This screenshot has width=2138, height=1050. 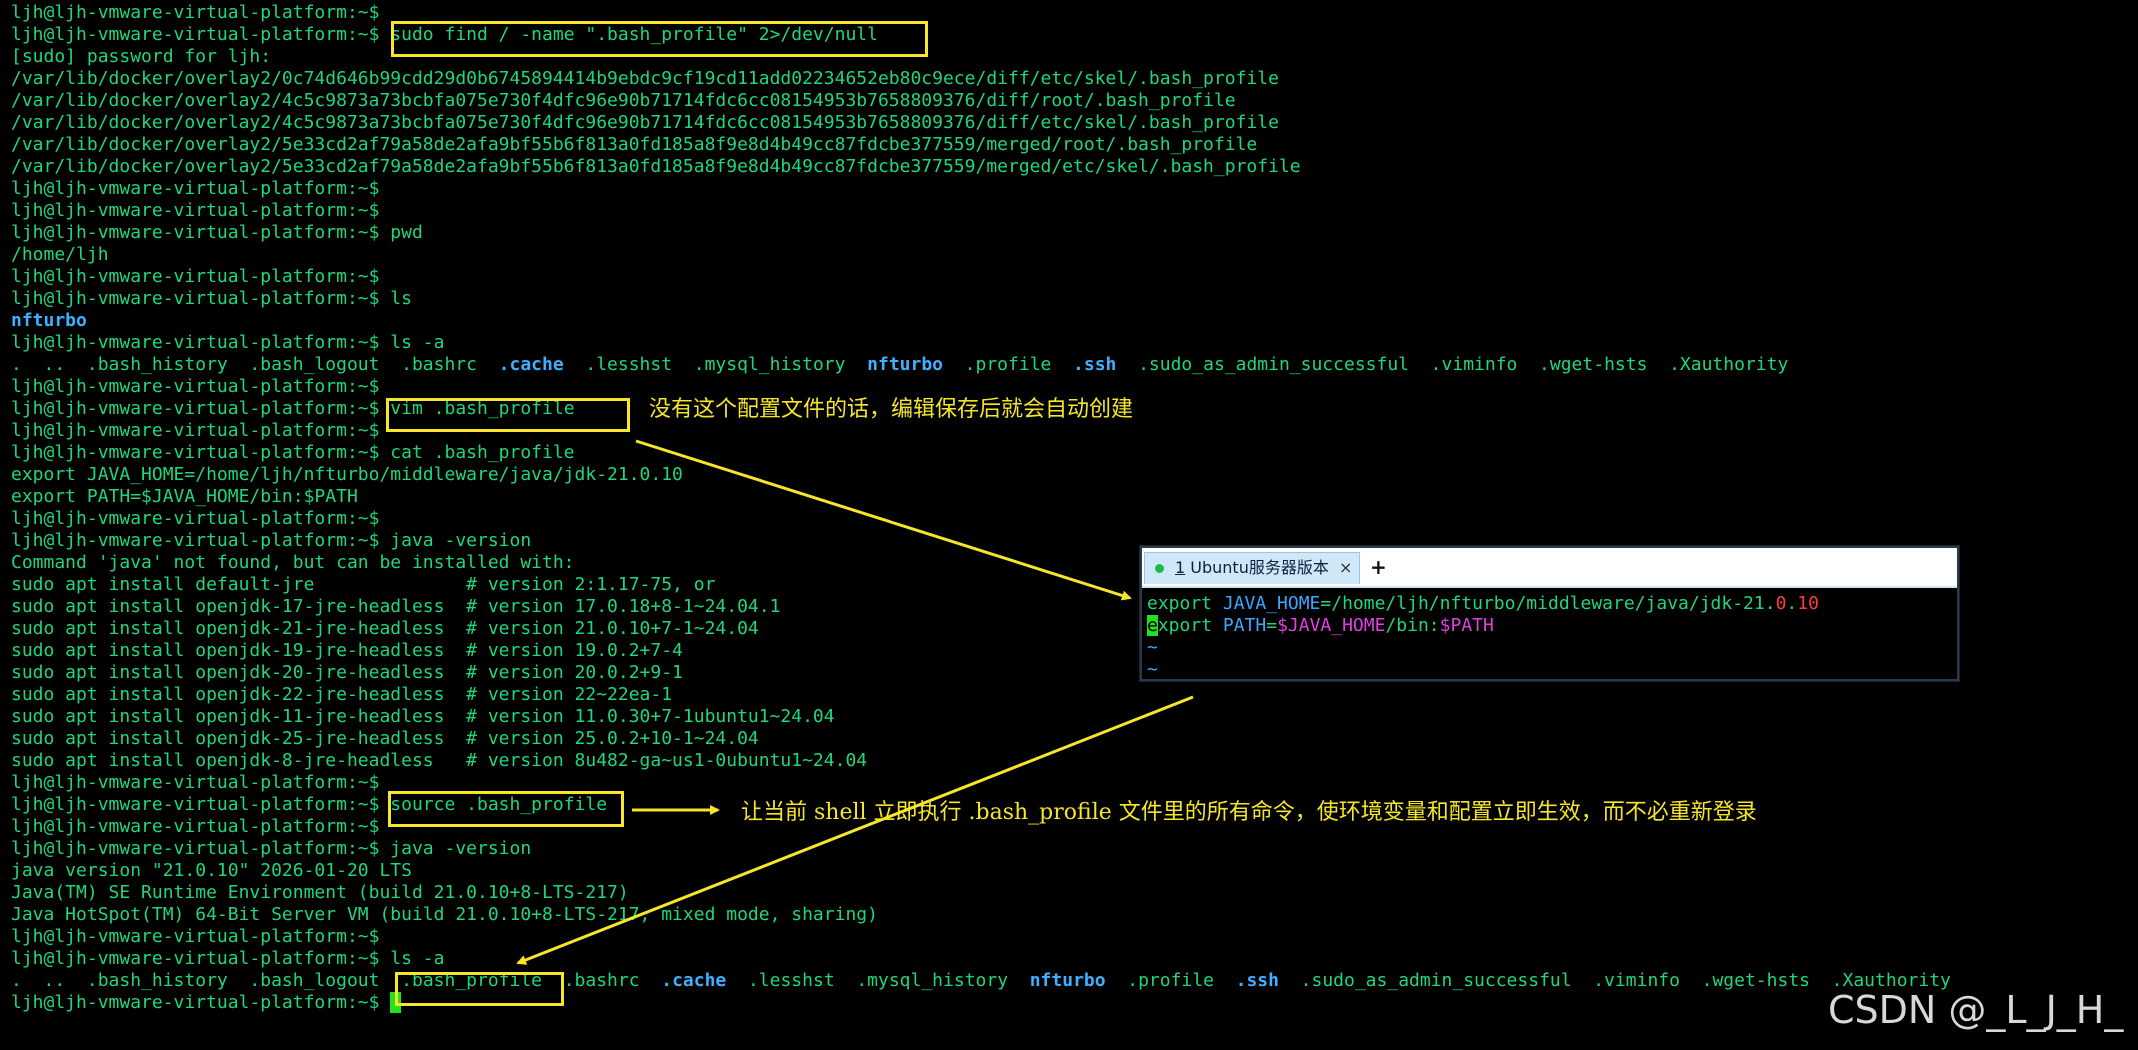 I want to click on tab-number: 1, so click(x=1180, y=567).